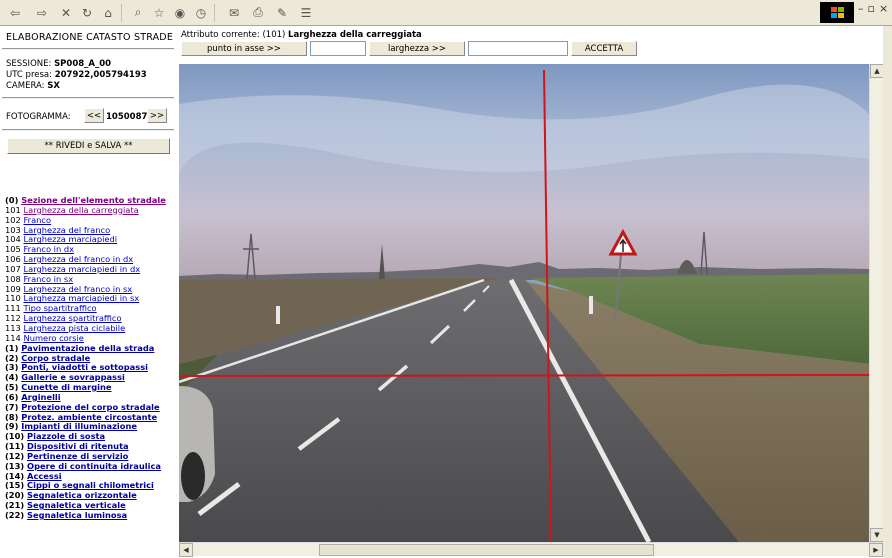  What do you see at coordinates (66, 436) in the screenshot?
I see `attribute-link: Piazzole di sosta` at bounding box center [66, 436].